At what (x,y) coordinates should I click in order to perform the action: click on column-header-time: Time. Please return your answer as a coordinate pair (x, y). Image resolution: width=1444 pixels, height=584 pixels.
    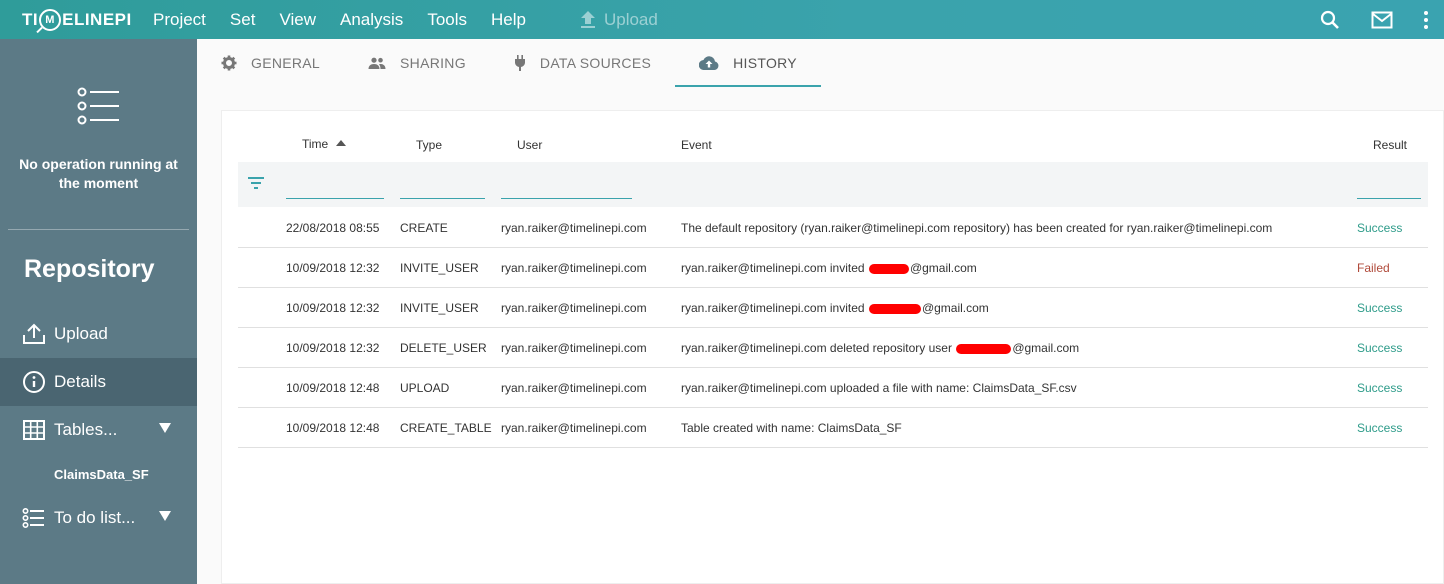
    Looking at the image, I should click on (324, 144).